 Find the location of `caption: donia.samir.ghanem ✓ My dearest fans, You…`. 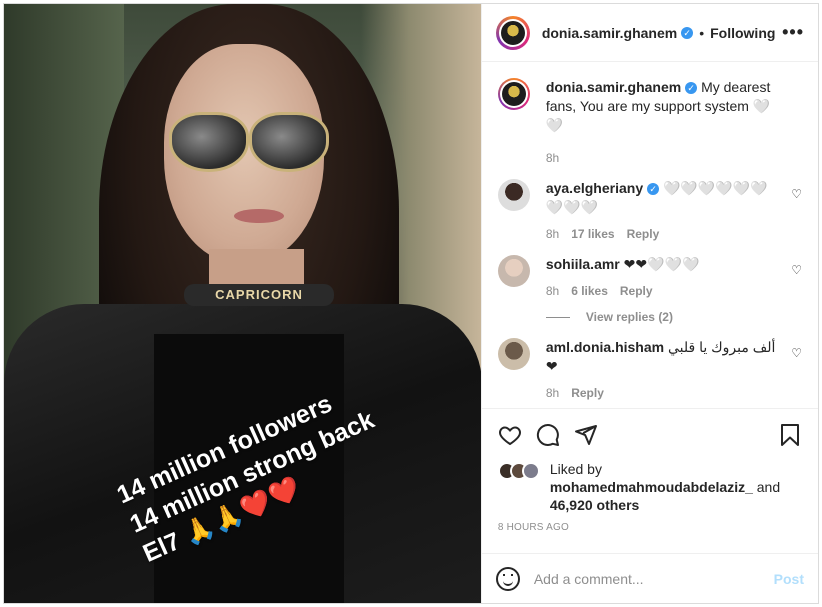

caption: donia.samir.ghanem ✓ My dearest fans, You… is located at coordinates (649, 121).